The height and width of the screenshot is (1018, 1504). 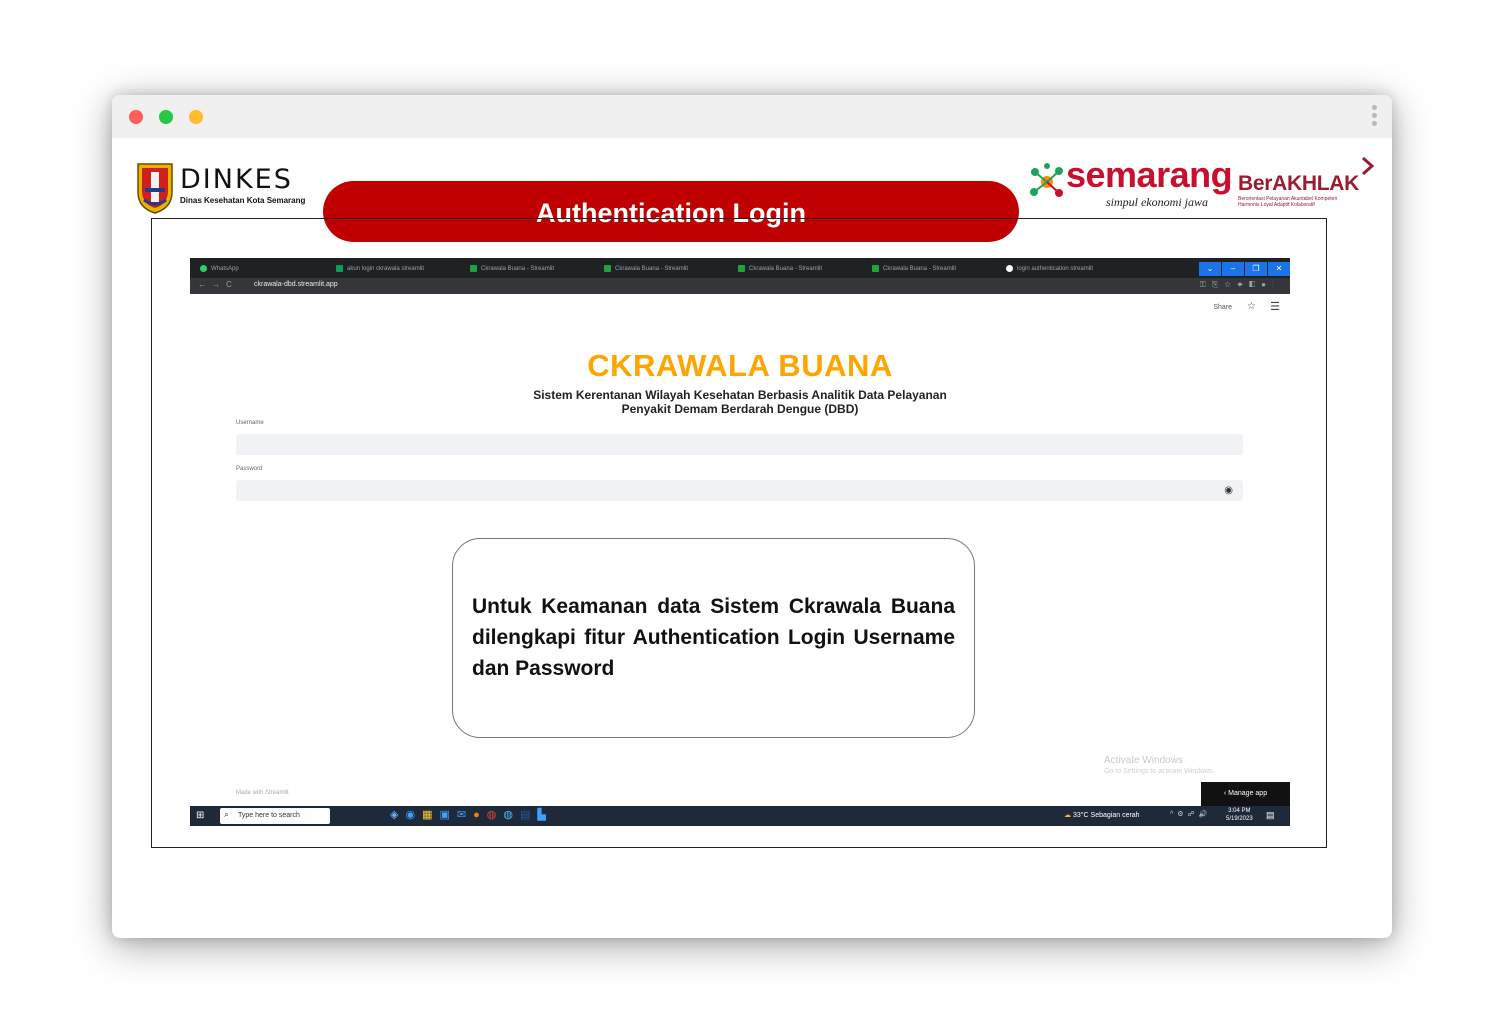 What do you see at coordinates (1159, 771) in the screenshot?
I see `activate-windows-subtitle: Go to Settings to activate Windows.` at bounding box center [1159, 771].